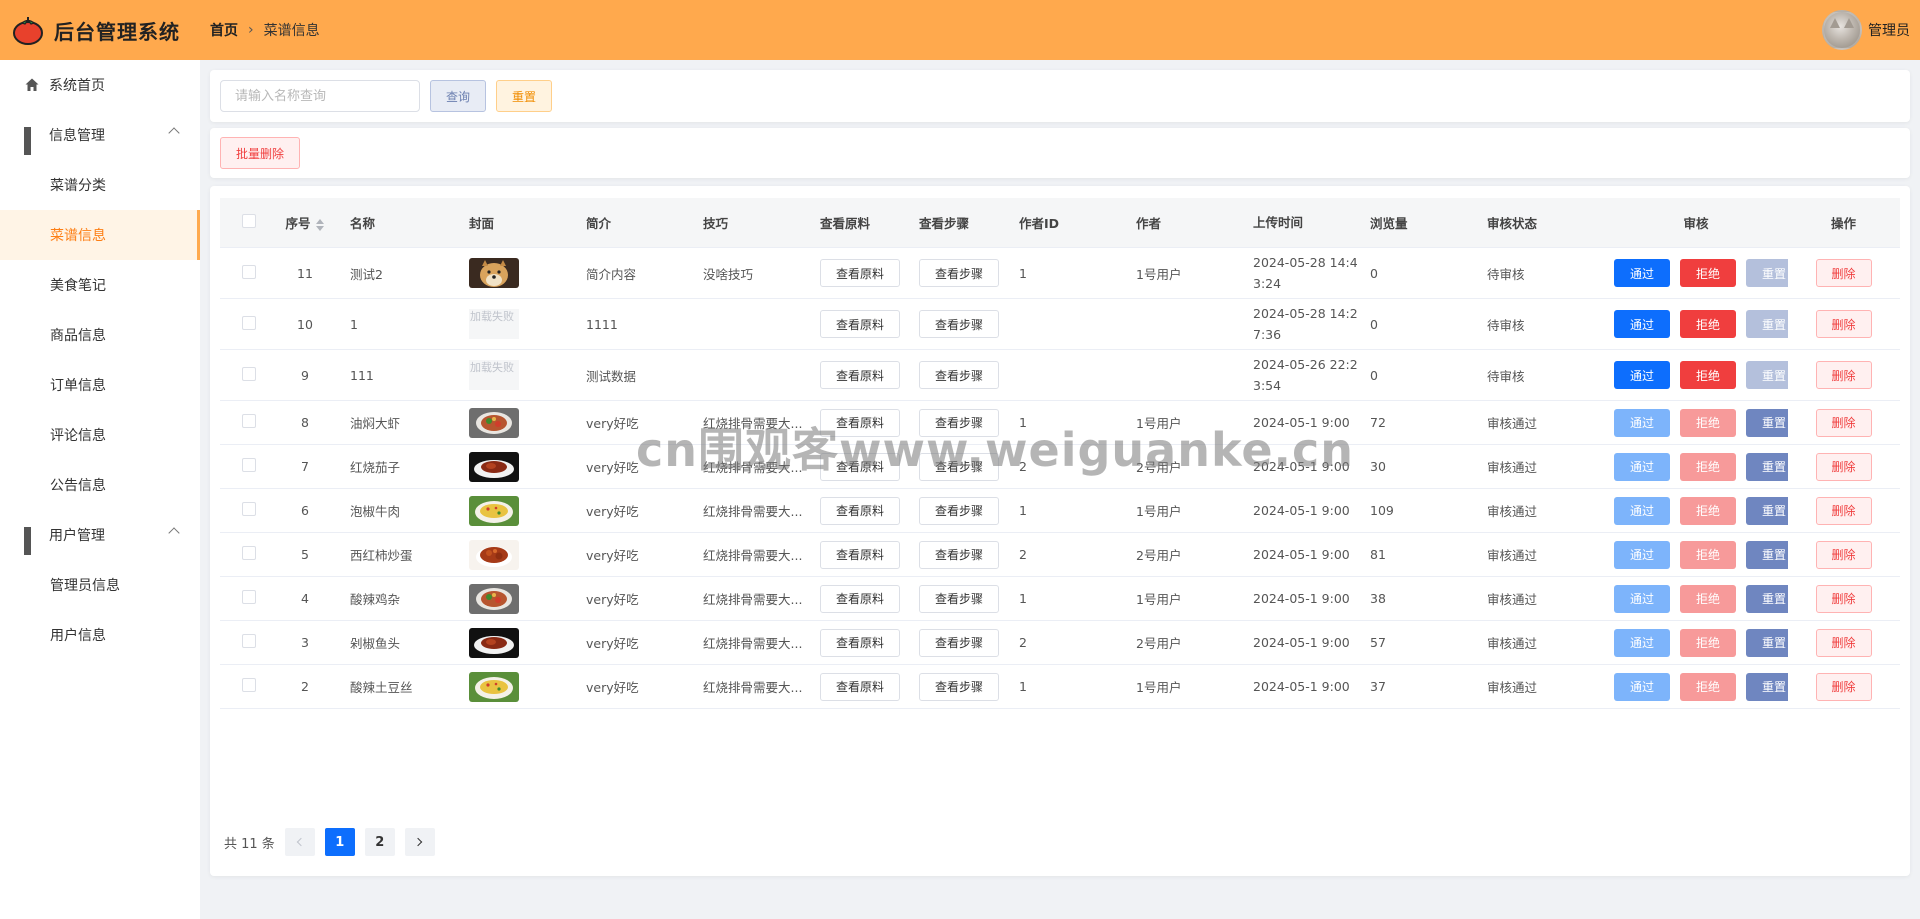  Describe the element at coordinates (100, 85) in the screenshot. I see `sidebar-item-home: 系统首页` at that location.